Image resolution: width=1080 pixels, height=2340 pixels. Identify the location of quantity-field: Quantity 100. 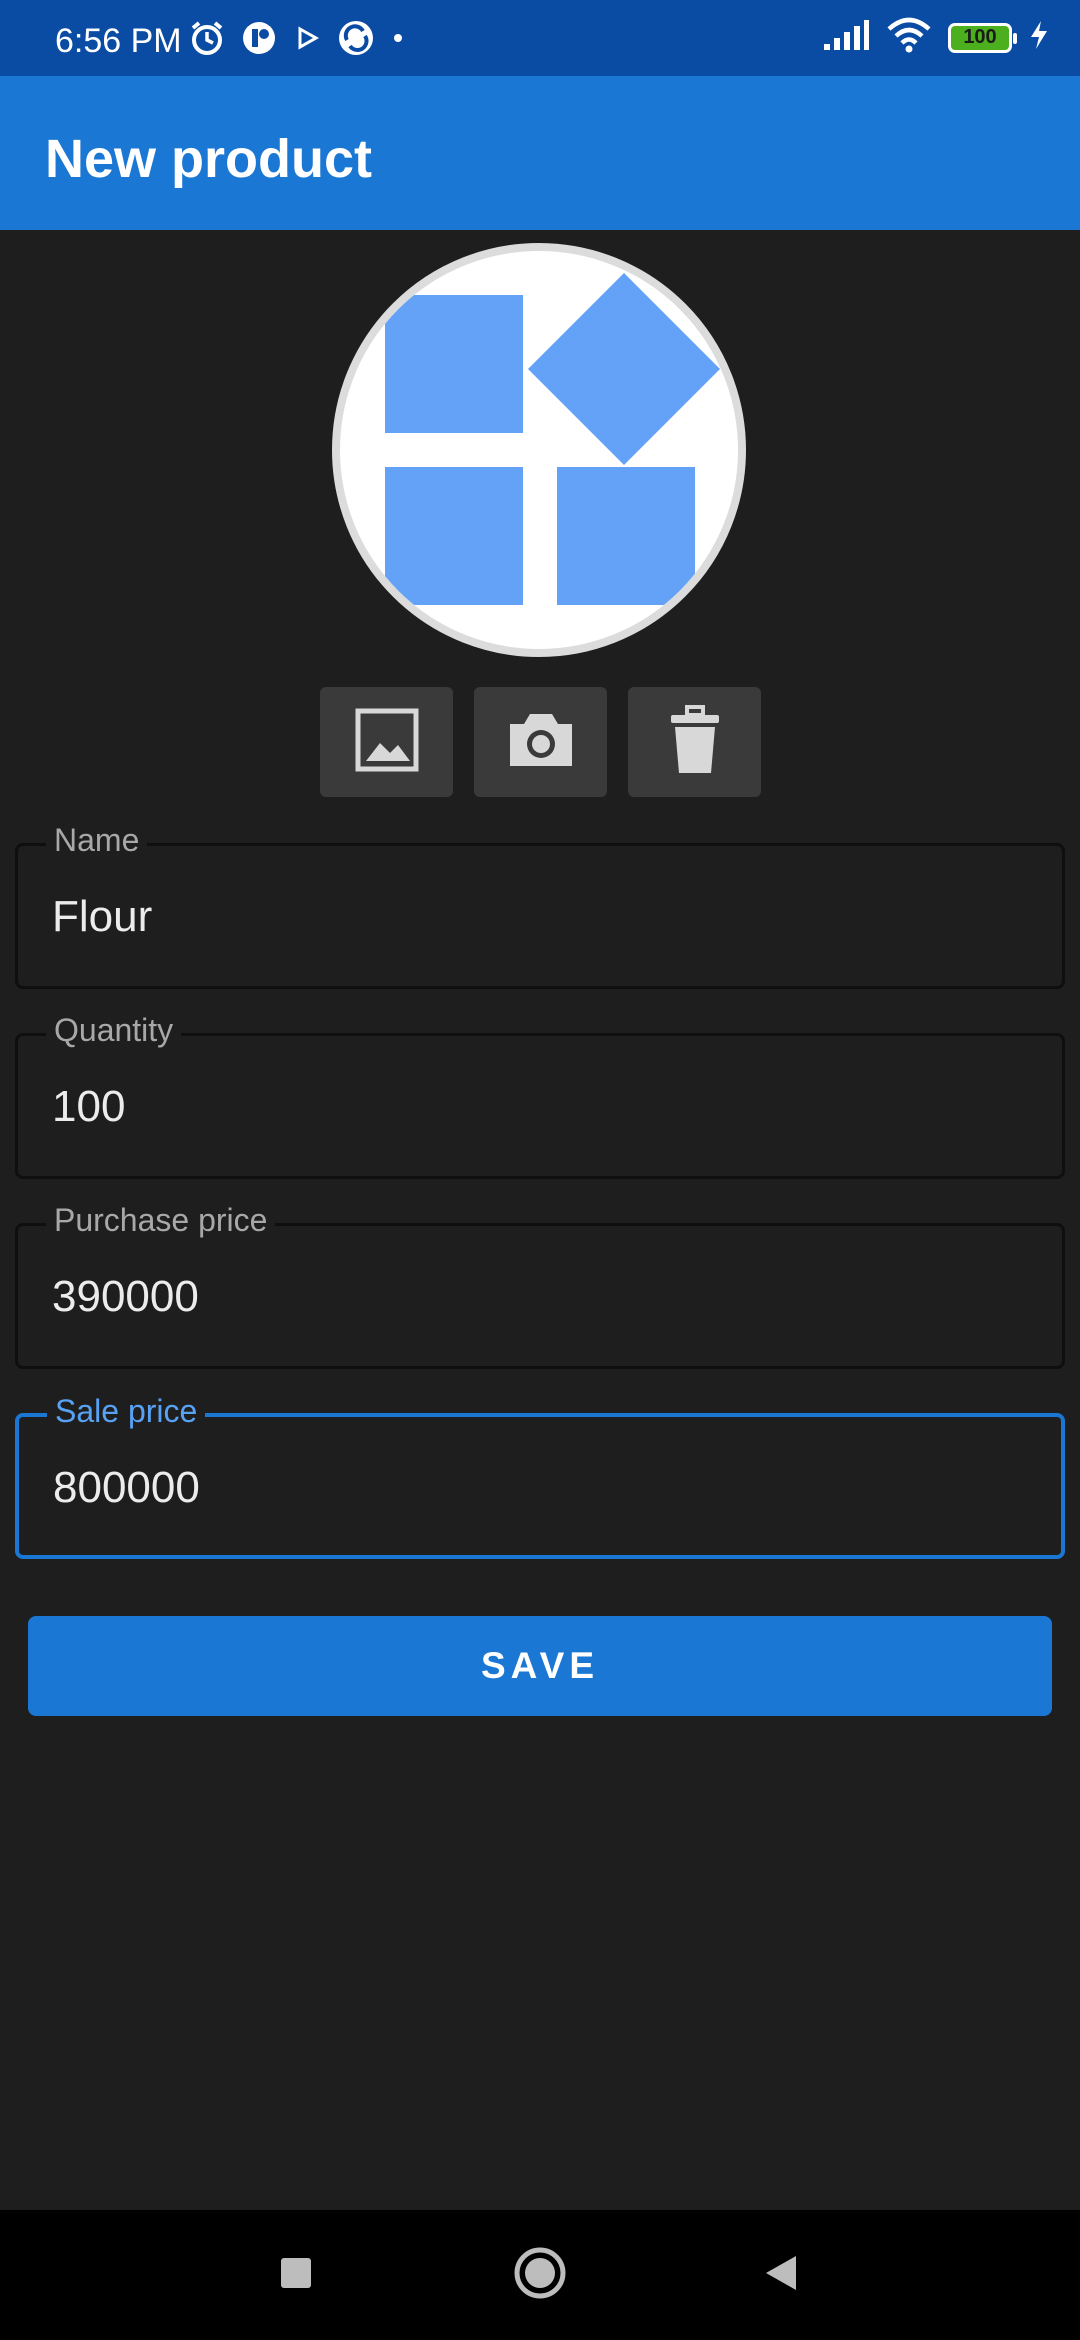
(540, 1095).